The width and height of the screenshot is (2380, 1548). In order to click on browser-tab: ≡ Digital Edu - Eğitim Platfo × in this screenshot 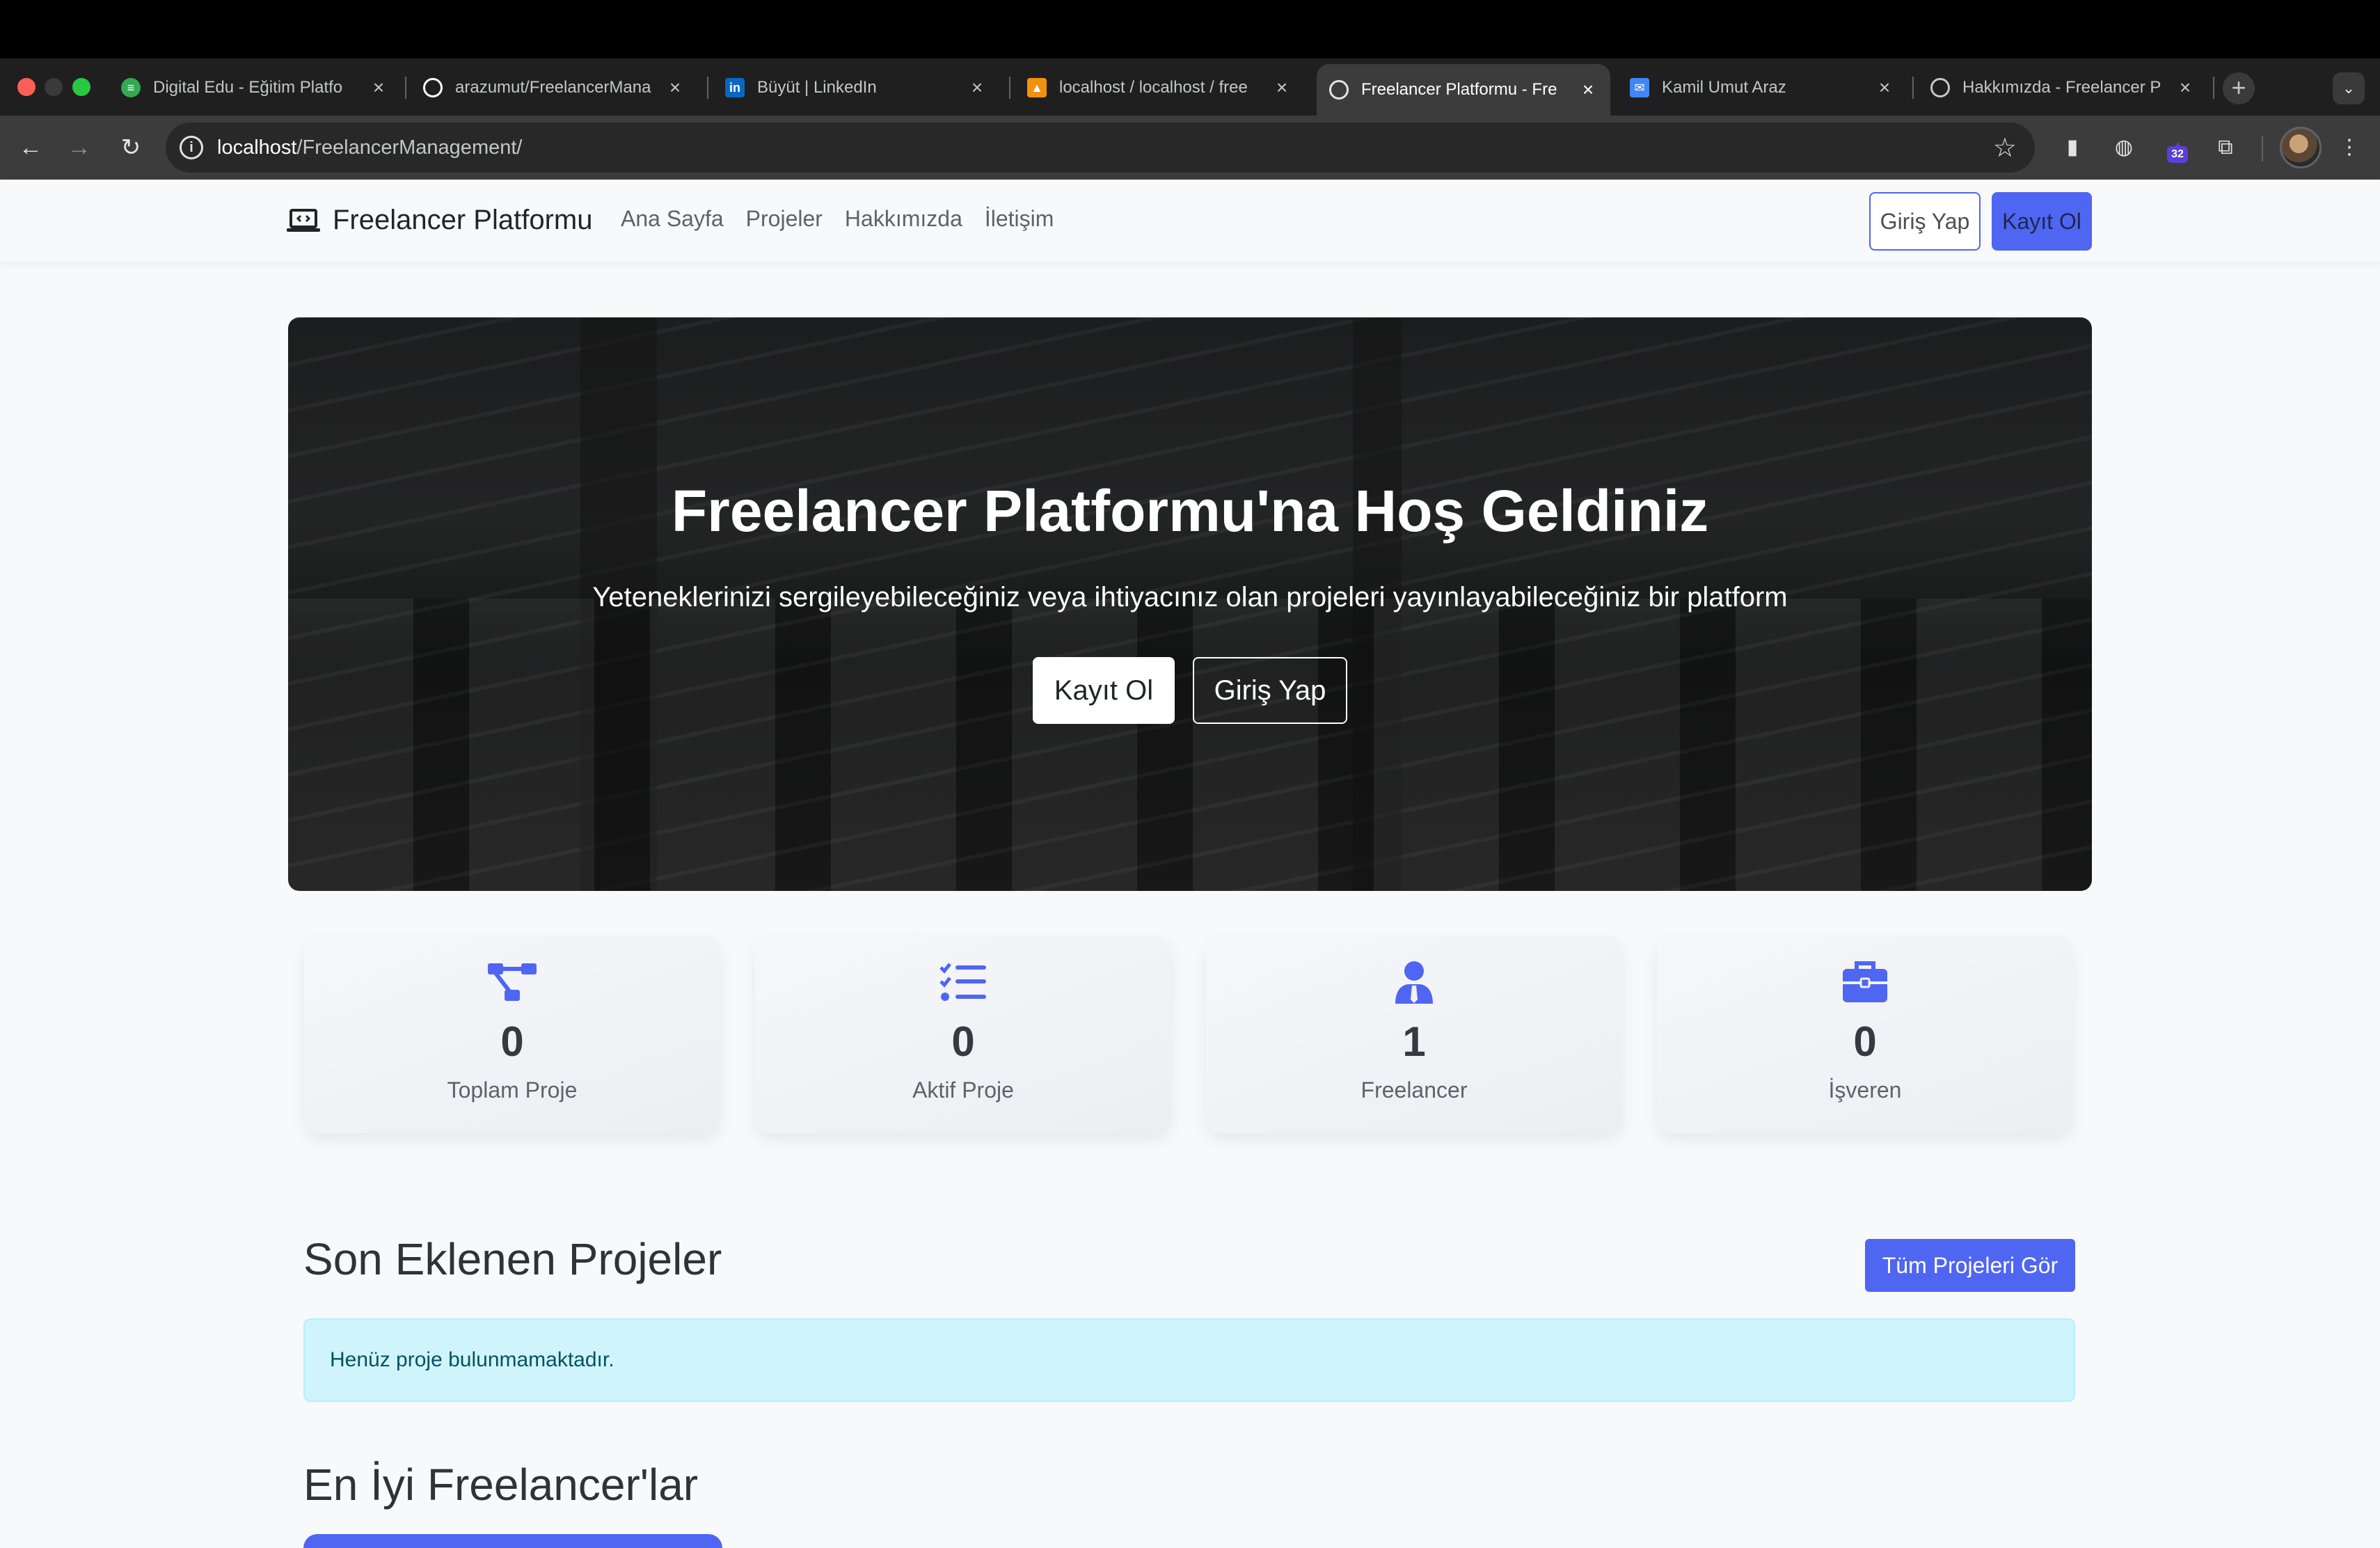, I will do `click(255, 88)`.